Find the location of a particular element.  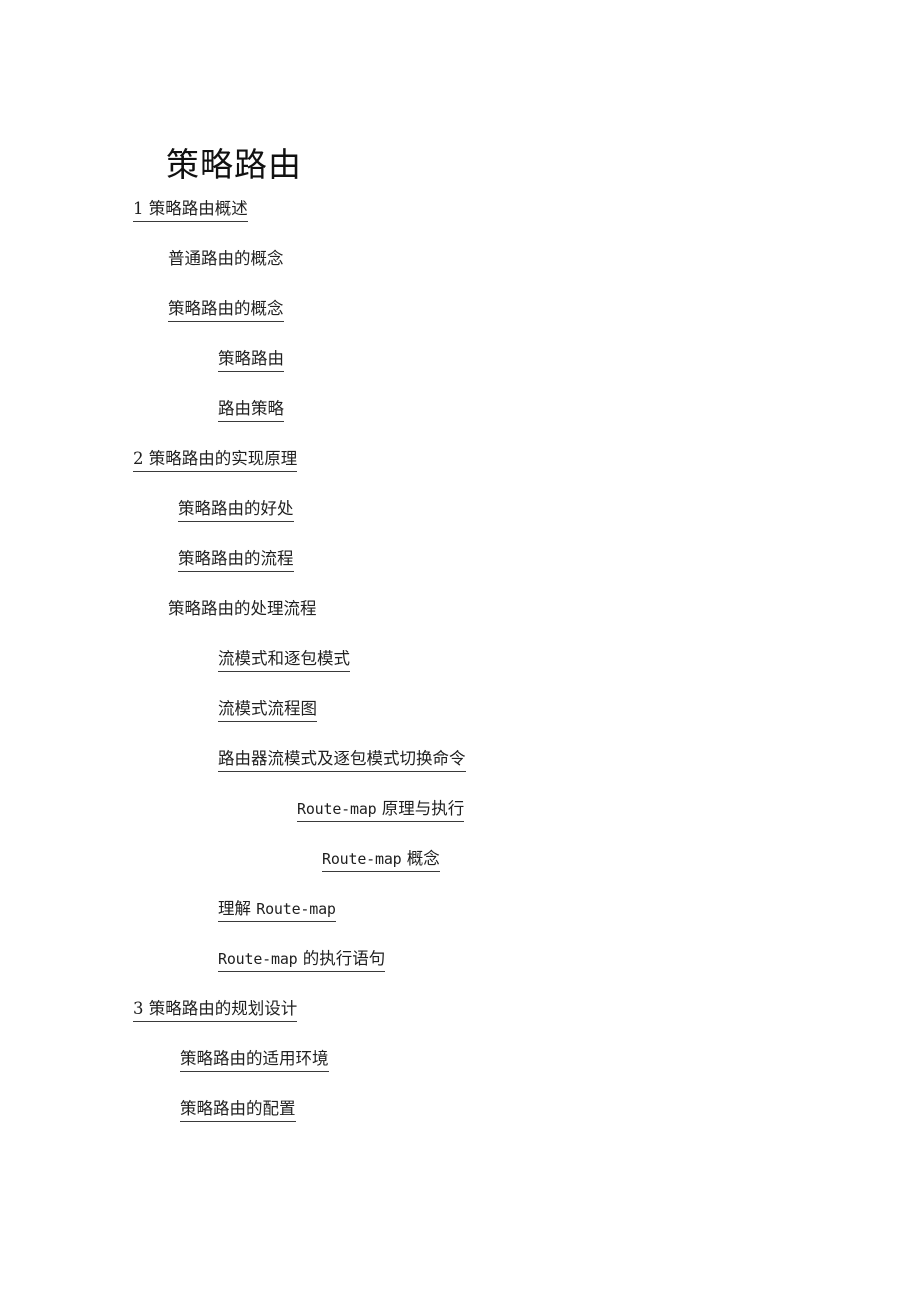

toc-entry-label: 策略路由的配置 is located at coordinates (238, 1110).